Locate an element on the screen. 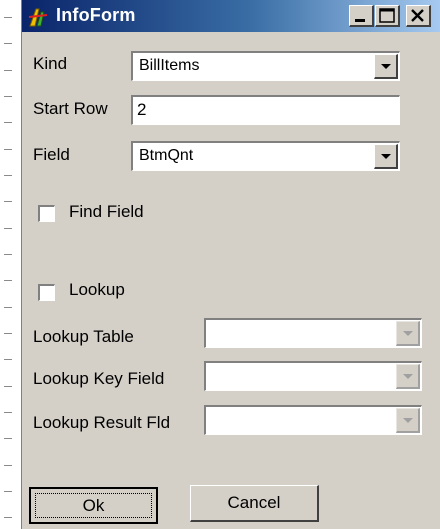 This screenshot has width=440, height=529. maximize-icon is located at coordinates (387, 15).